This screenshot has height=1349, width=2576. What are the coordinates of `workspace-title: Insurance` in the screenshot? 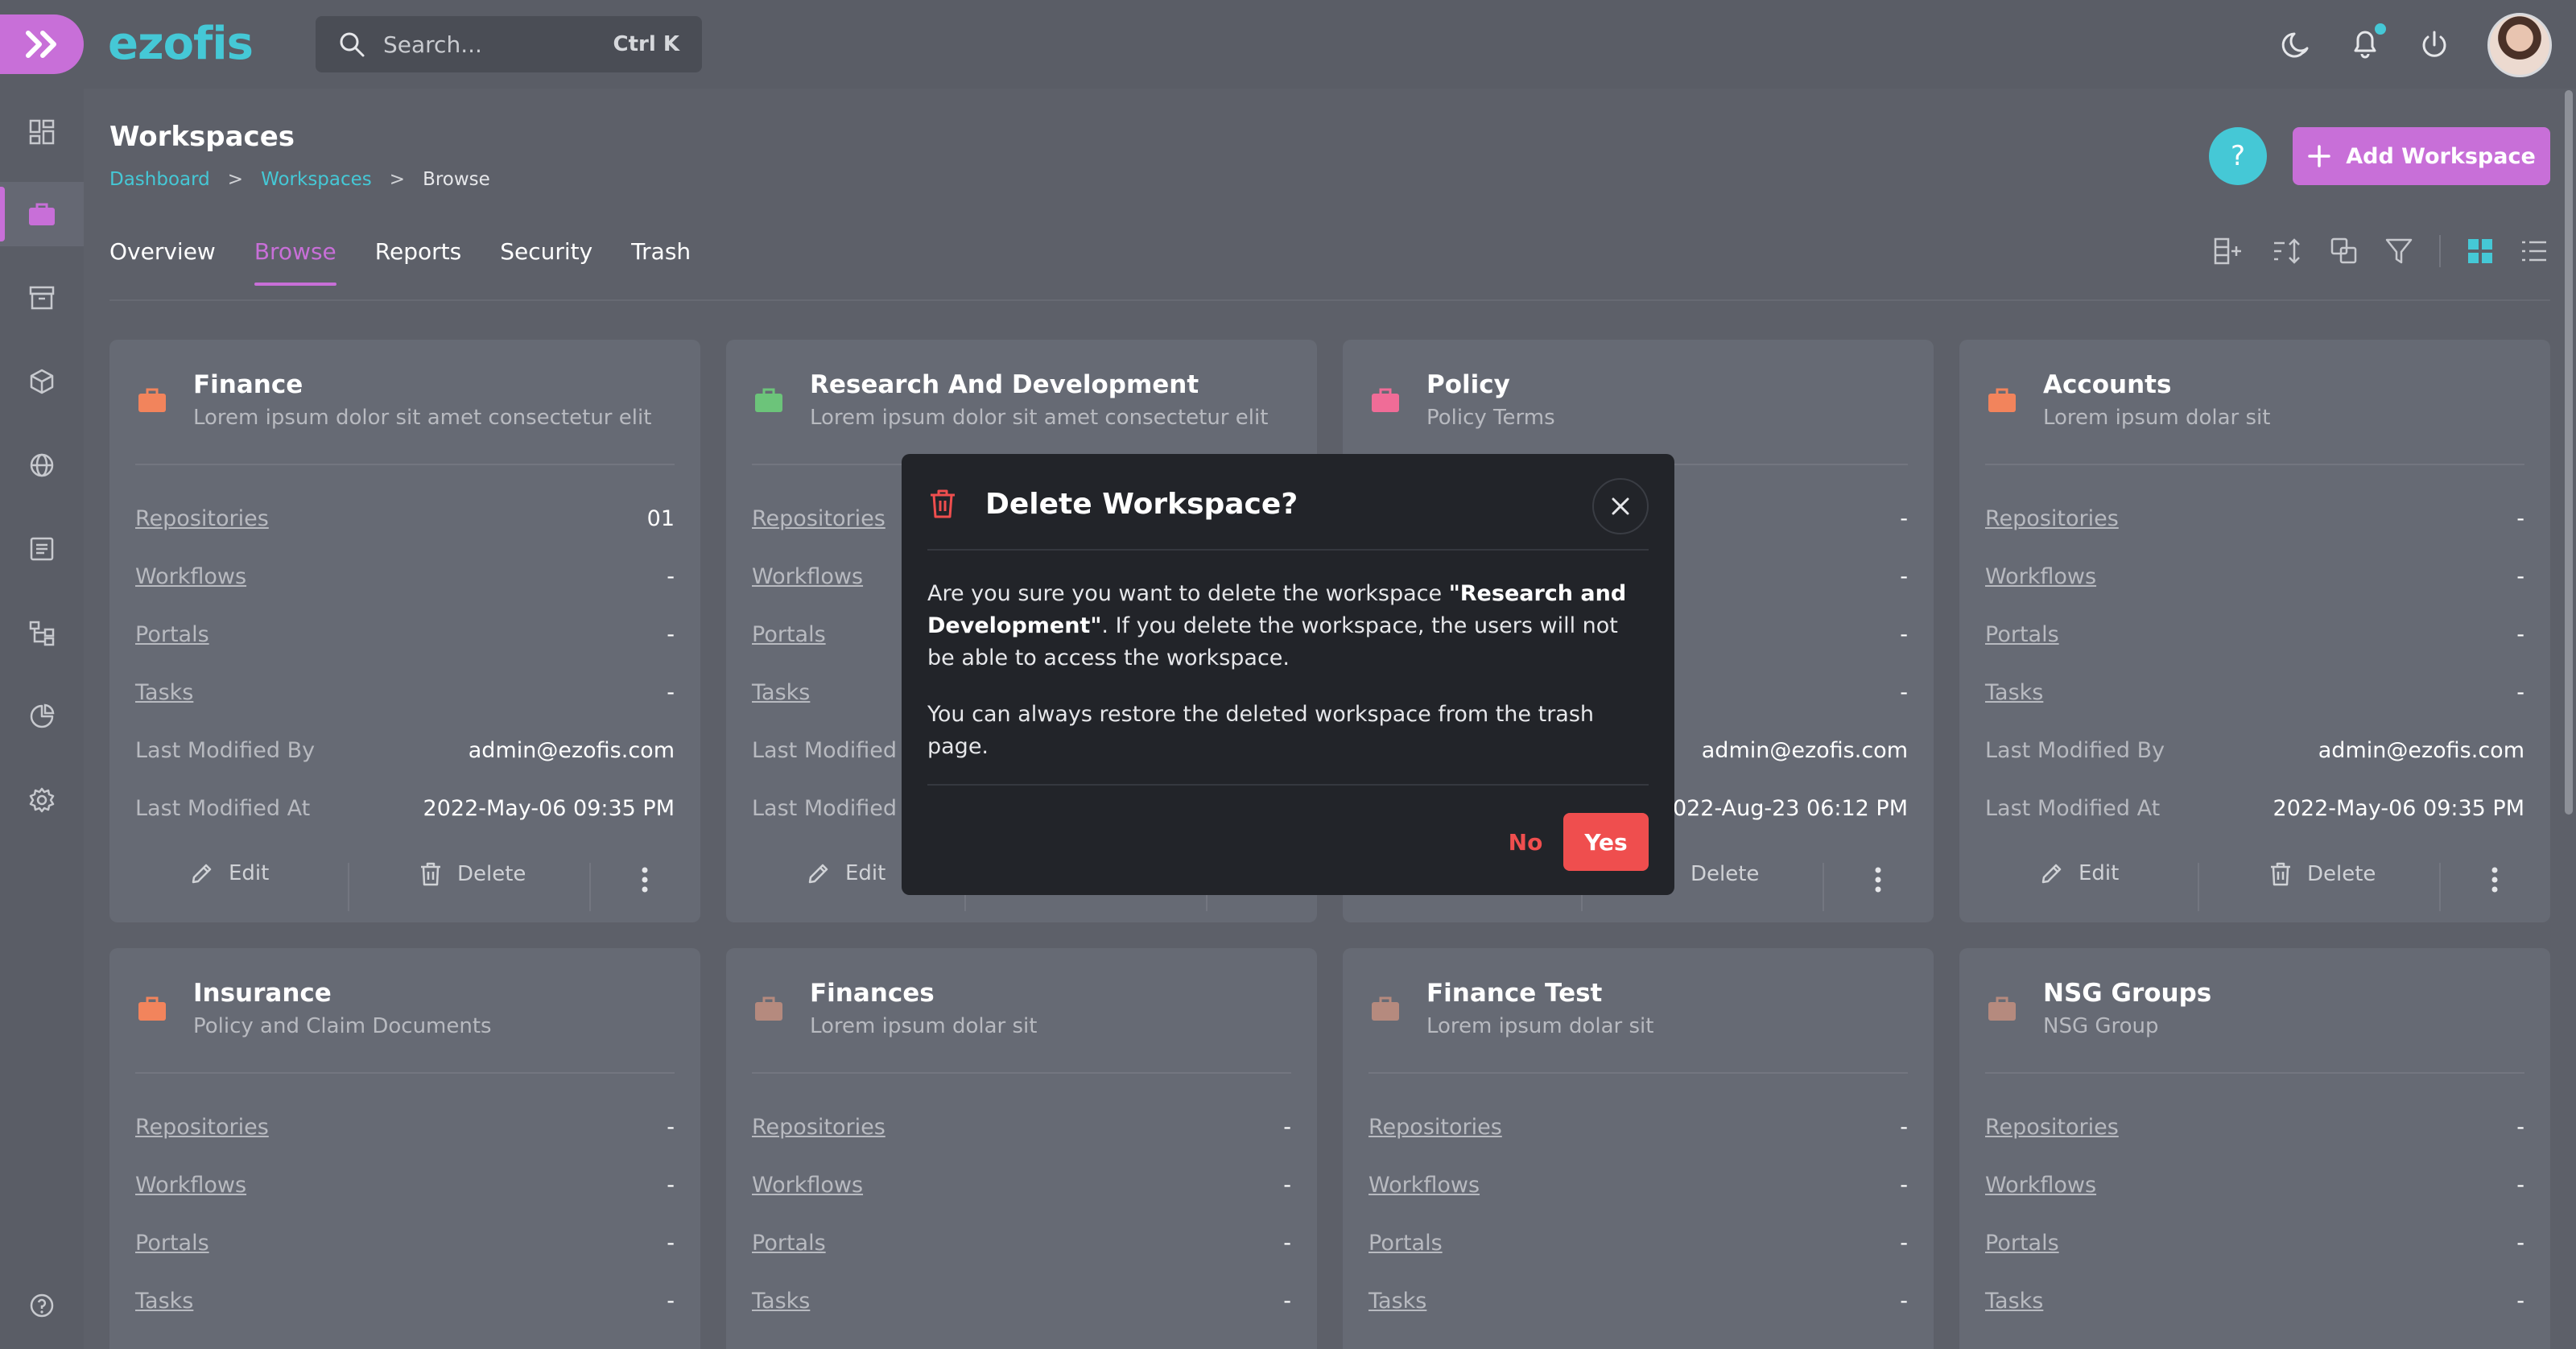 It's located at (262, 993).